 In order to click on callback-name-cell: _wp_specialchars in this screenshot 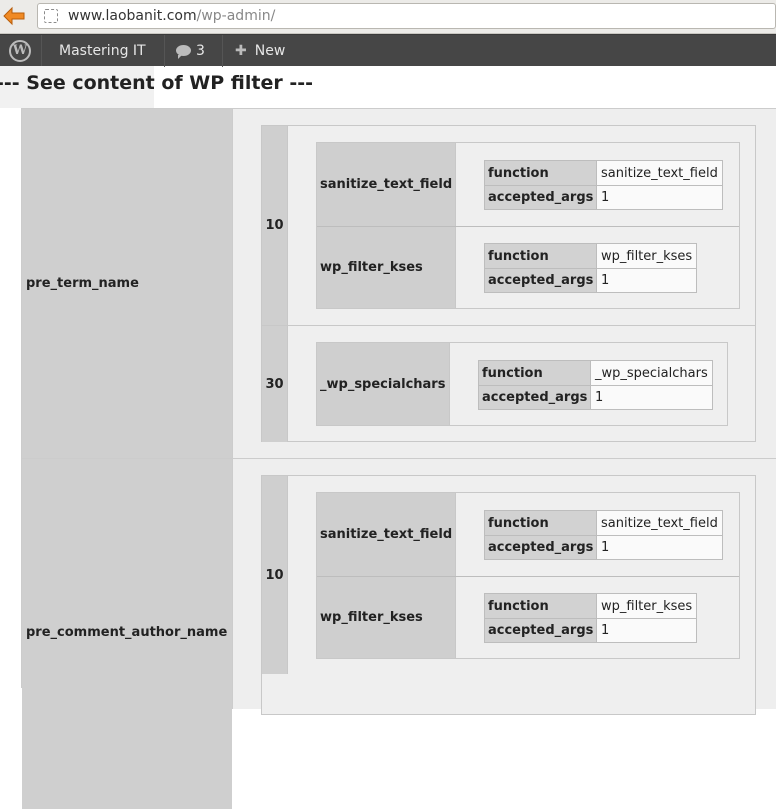, I will do `click(383, 384)`.